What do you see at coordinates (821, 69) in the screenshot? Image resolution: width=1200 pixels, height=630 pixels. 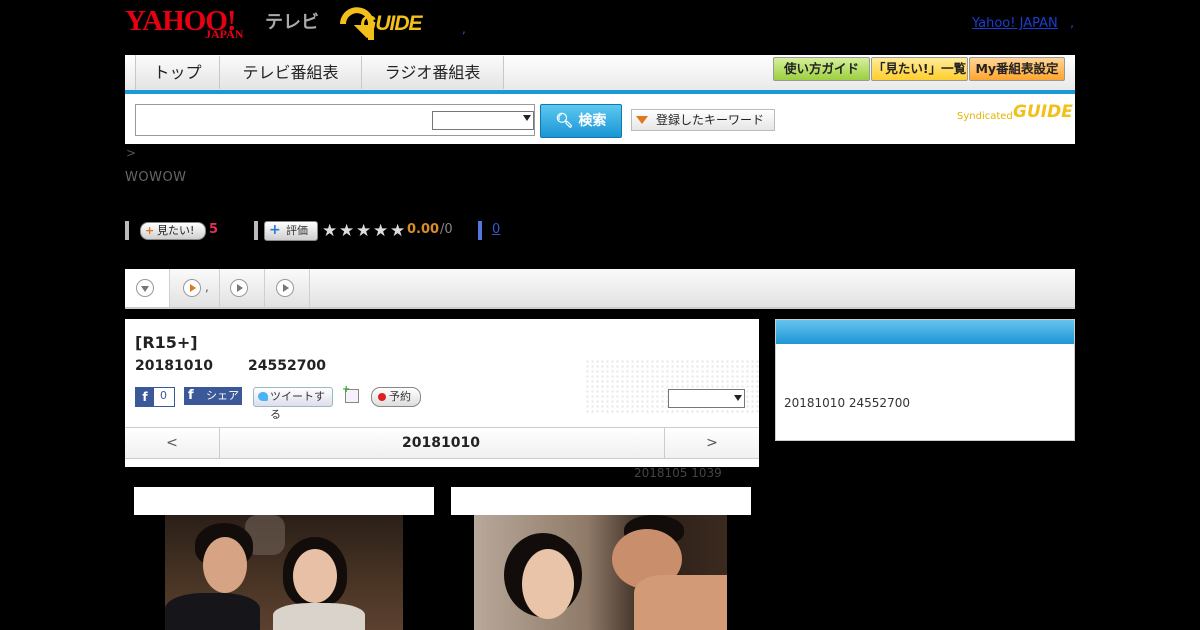 I see `guide-button: 使い方ガイド` at bounding box center [821, 69].